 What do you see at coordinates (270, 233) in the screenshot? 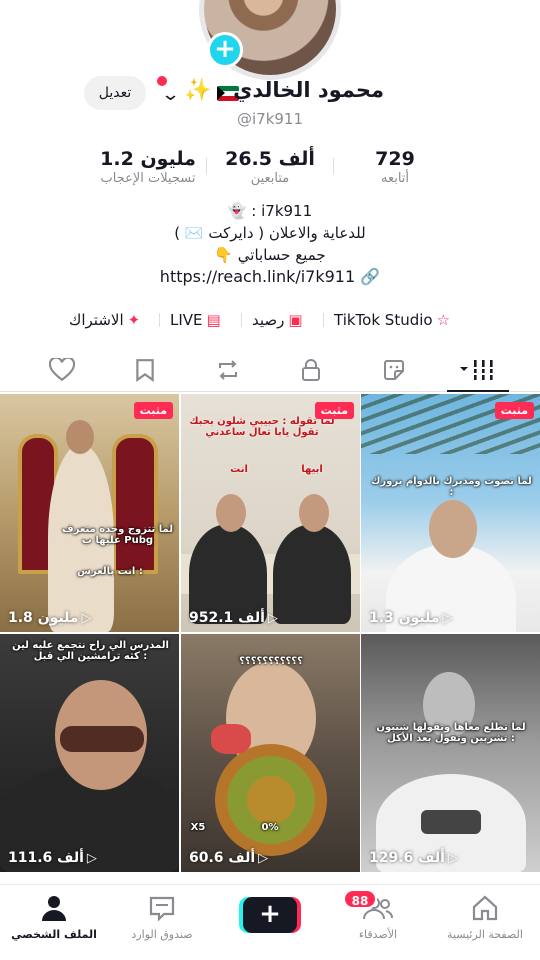
I see `bio-ads: للدعاية والاعلان ( دايركت ✉️ )` at bounding box center [270, 233].